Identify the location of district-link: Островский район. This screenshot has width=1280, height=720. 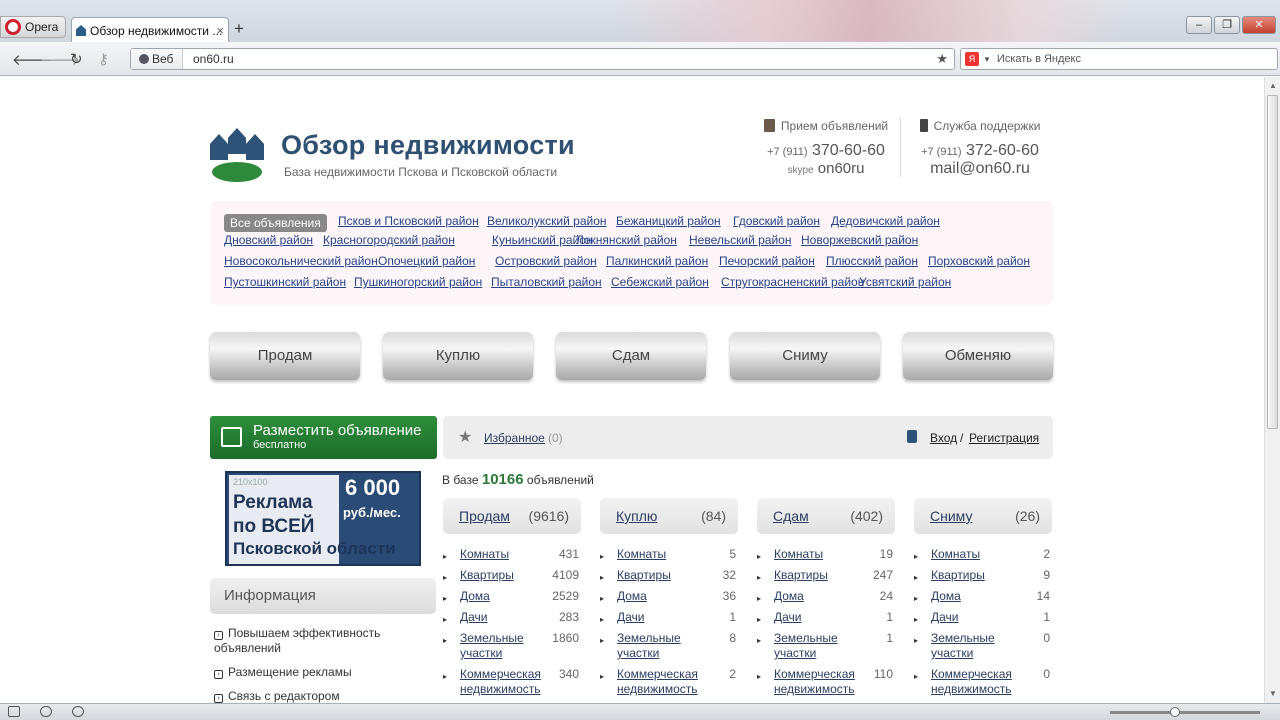
(546, 261).